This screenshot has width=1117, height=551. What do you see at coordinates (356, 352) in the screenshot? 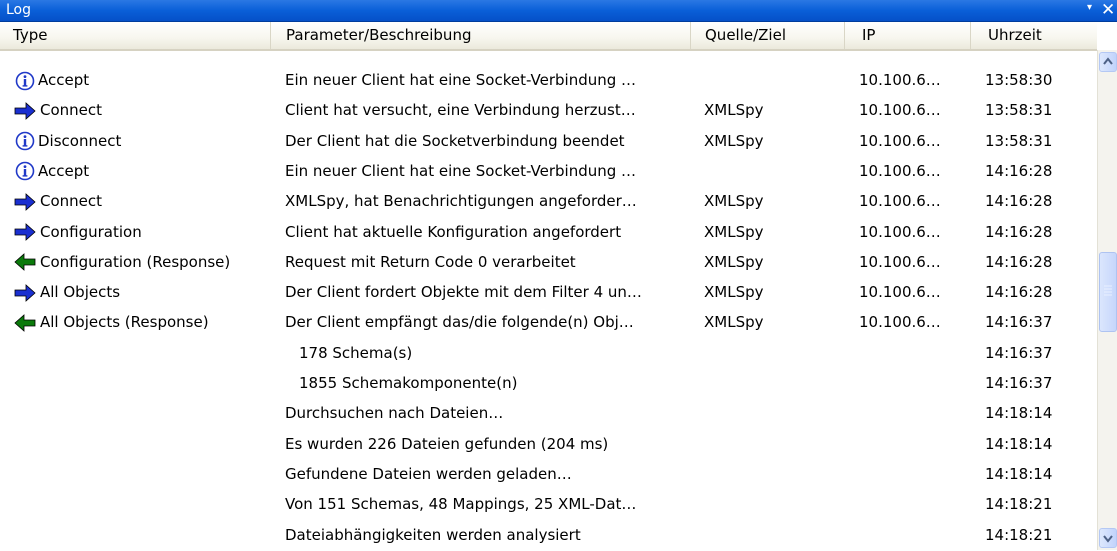
I see `cell-description: 178 Schema(s)` at bounding box center [356, 352].